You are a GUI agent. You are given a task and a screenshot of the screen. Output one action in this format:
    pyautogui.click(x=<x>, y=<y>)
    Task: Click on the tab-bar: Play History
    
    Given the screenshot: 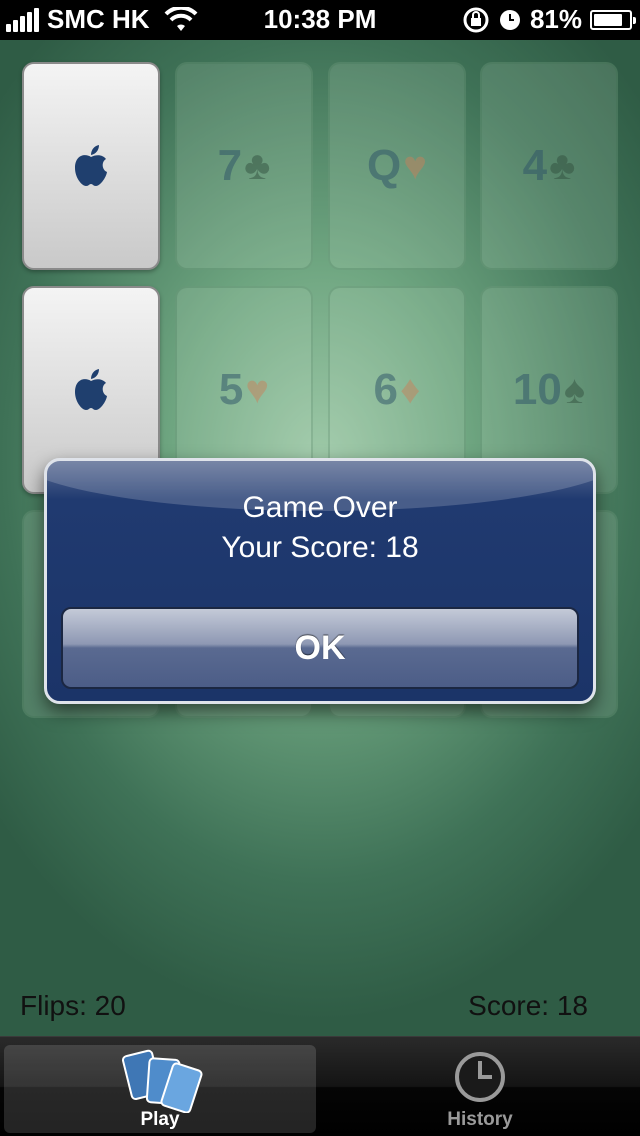 What is the action you would take?
    pyautogui.click(x=320, y=1086)
    